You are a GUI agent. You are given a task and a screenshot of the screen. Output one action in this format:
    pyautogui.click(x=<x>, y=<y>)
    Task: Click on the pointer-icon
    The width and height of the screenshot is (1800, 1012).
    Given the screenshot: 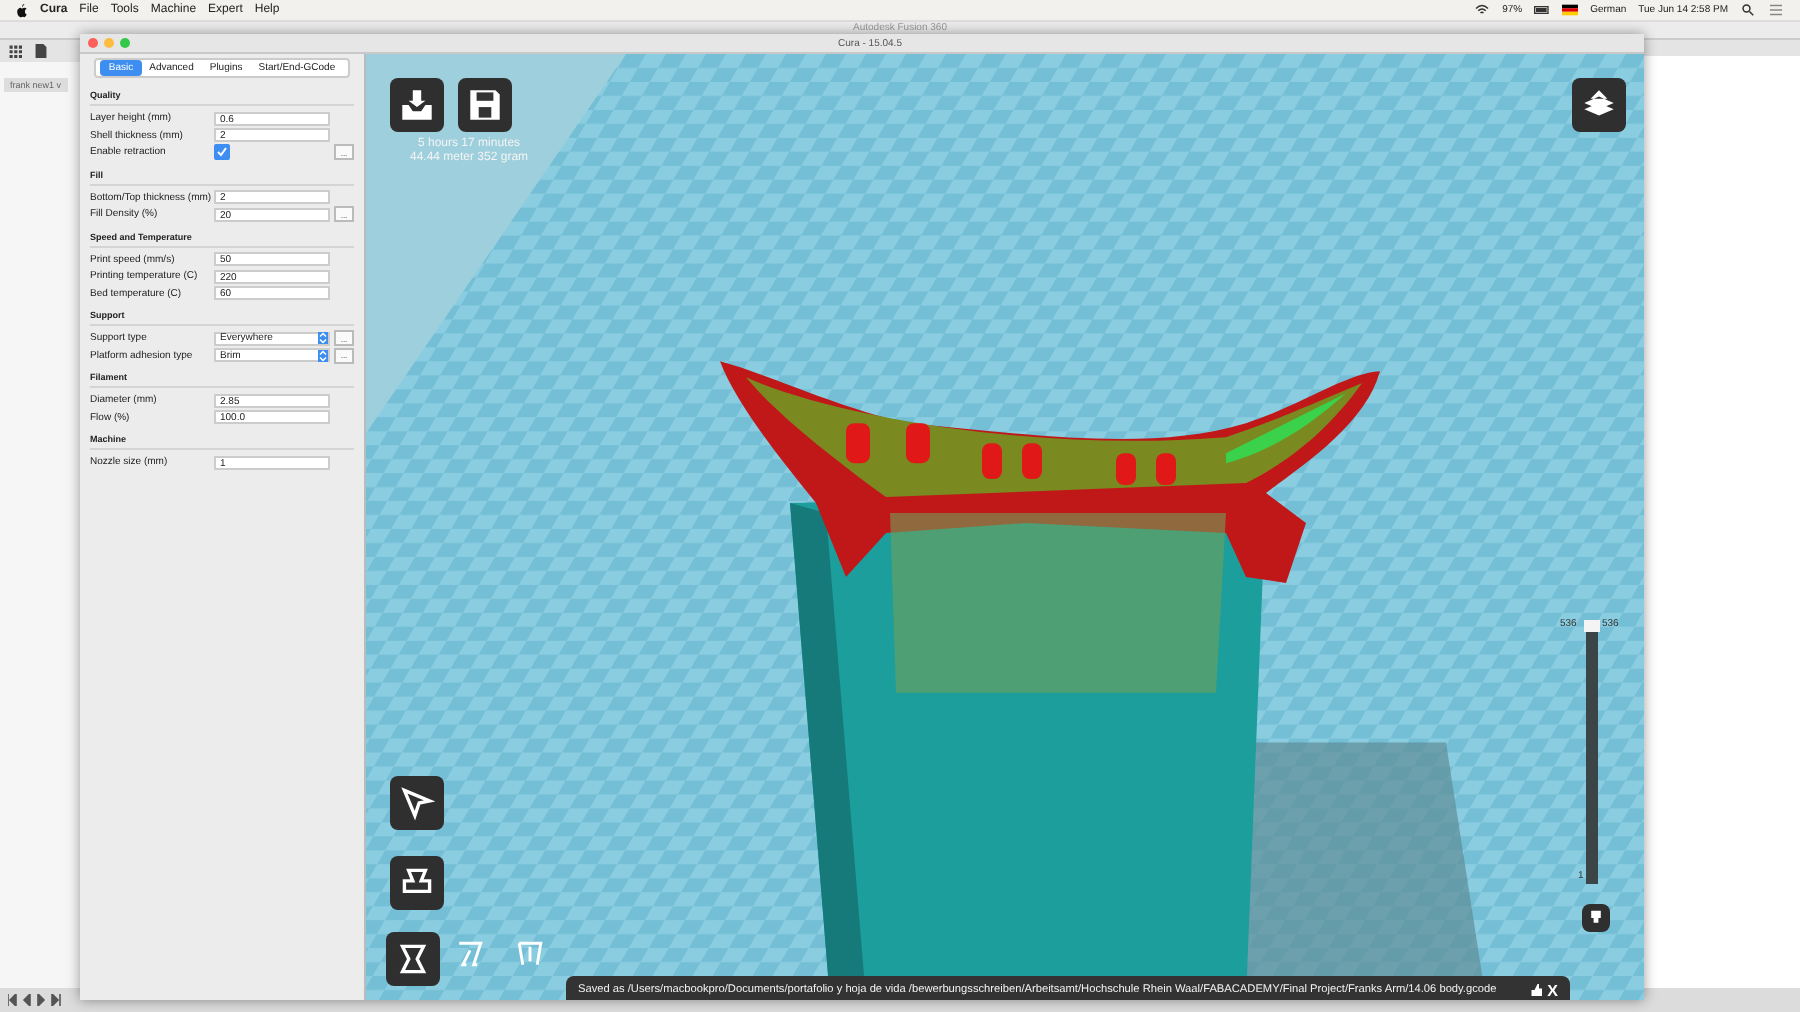 What is the action you would take?
    pyautogui.click(x=417, y=803)
    